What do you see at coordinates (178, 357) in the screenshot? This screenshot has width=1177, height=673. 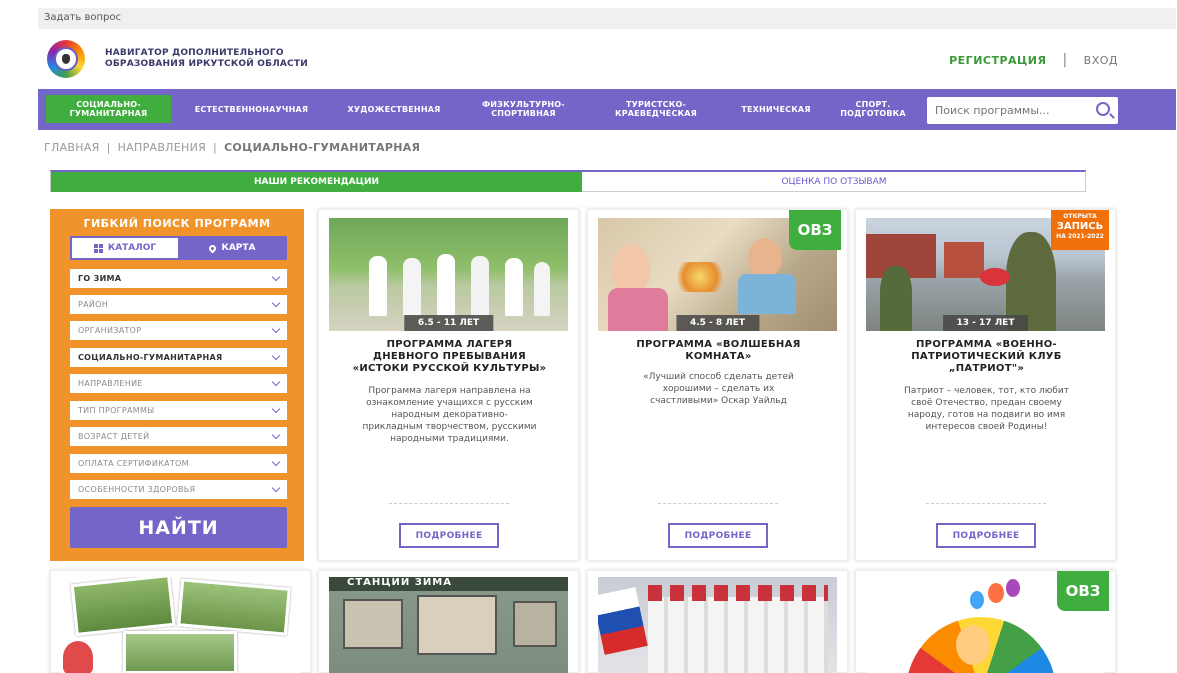 I see `direction-select: СОЦИАЛЬНО-ГУМАНИТАРНАЯ` at bounding box center [178, 357].